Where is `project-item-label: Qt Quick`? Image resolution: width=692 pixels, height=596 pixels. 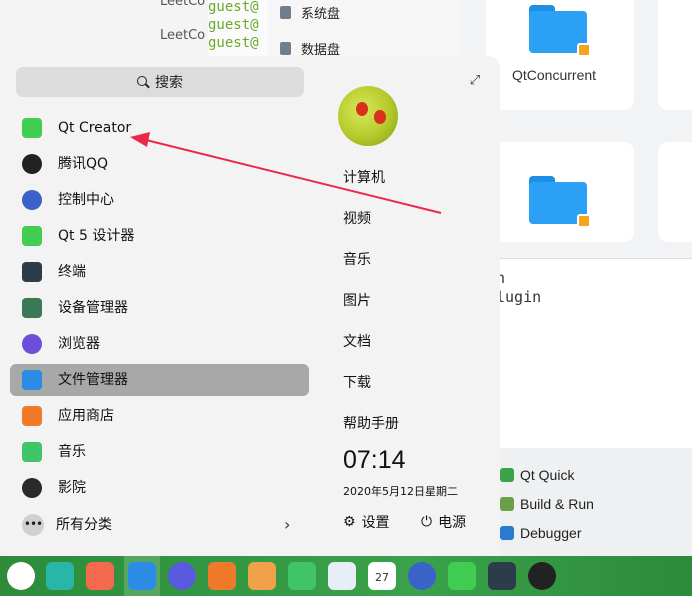
project-item-label: Qt Quick is located at coordinates (547, 475).